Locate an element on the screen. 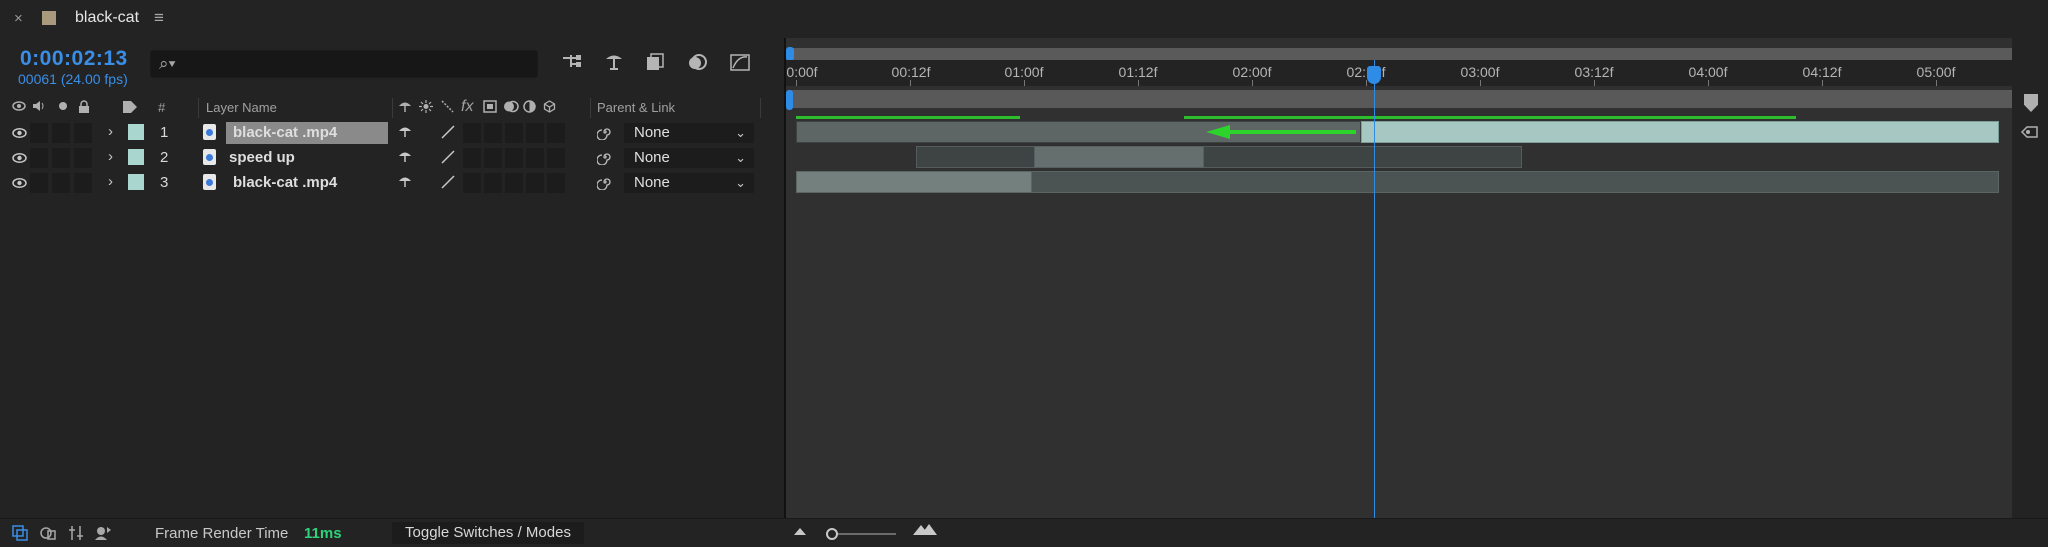  time-navigator-bar is located at coordinates (1405, 54).